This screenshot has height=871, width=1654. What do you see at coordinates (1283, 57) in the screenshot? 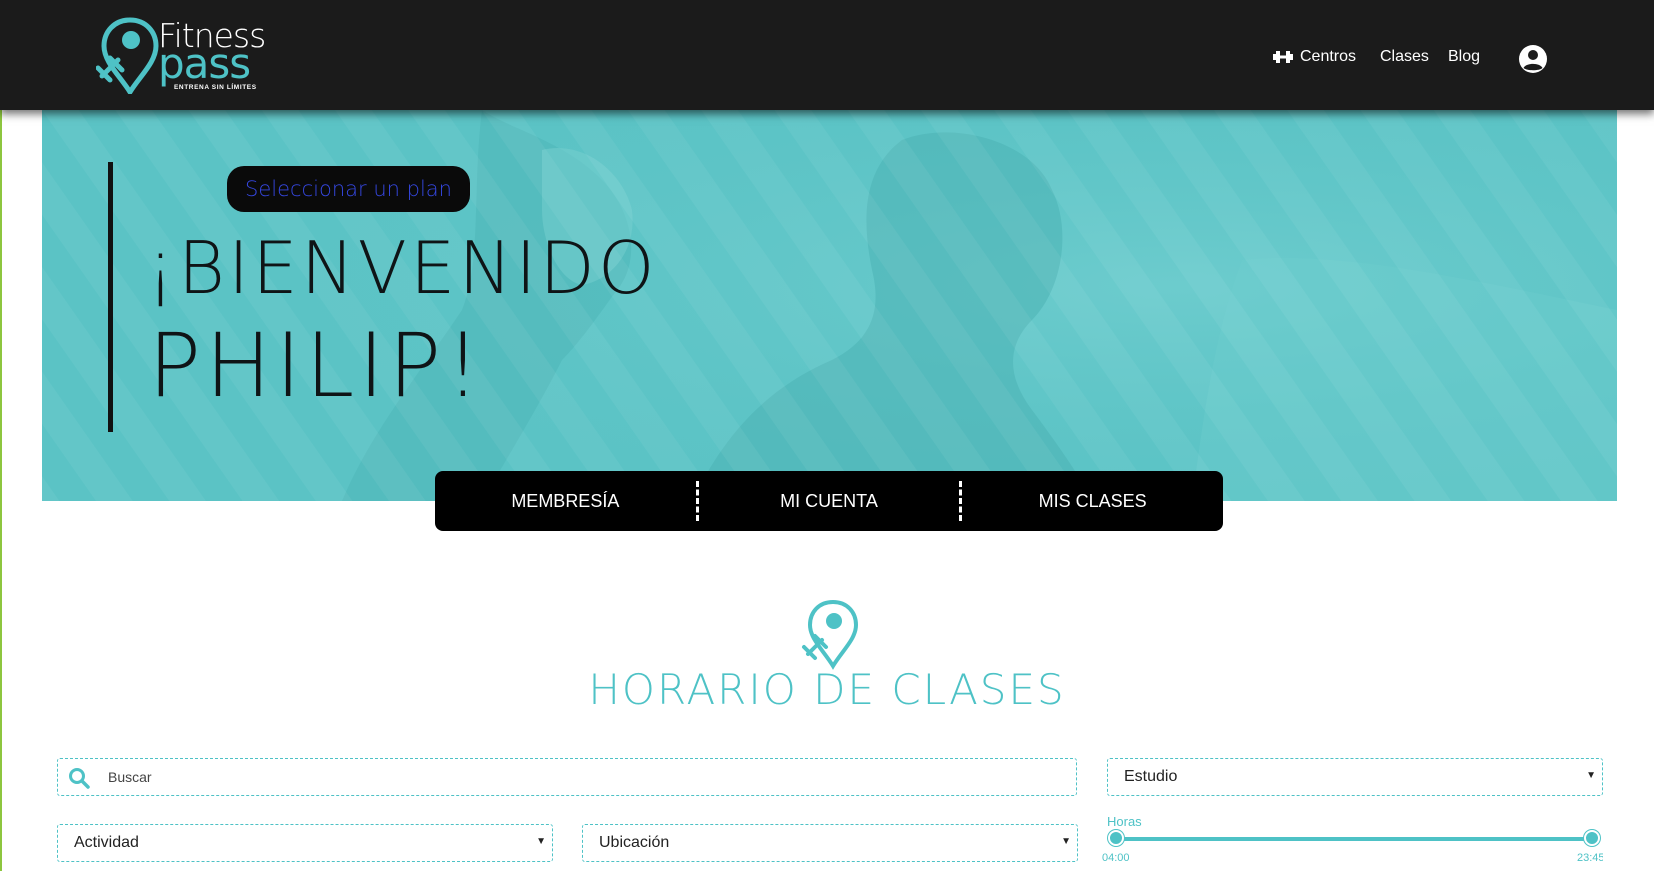
I see `dumbbell-icon` at bounding box center [1283, 57].